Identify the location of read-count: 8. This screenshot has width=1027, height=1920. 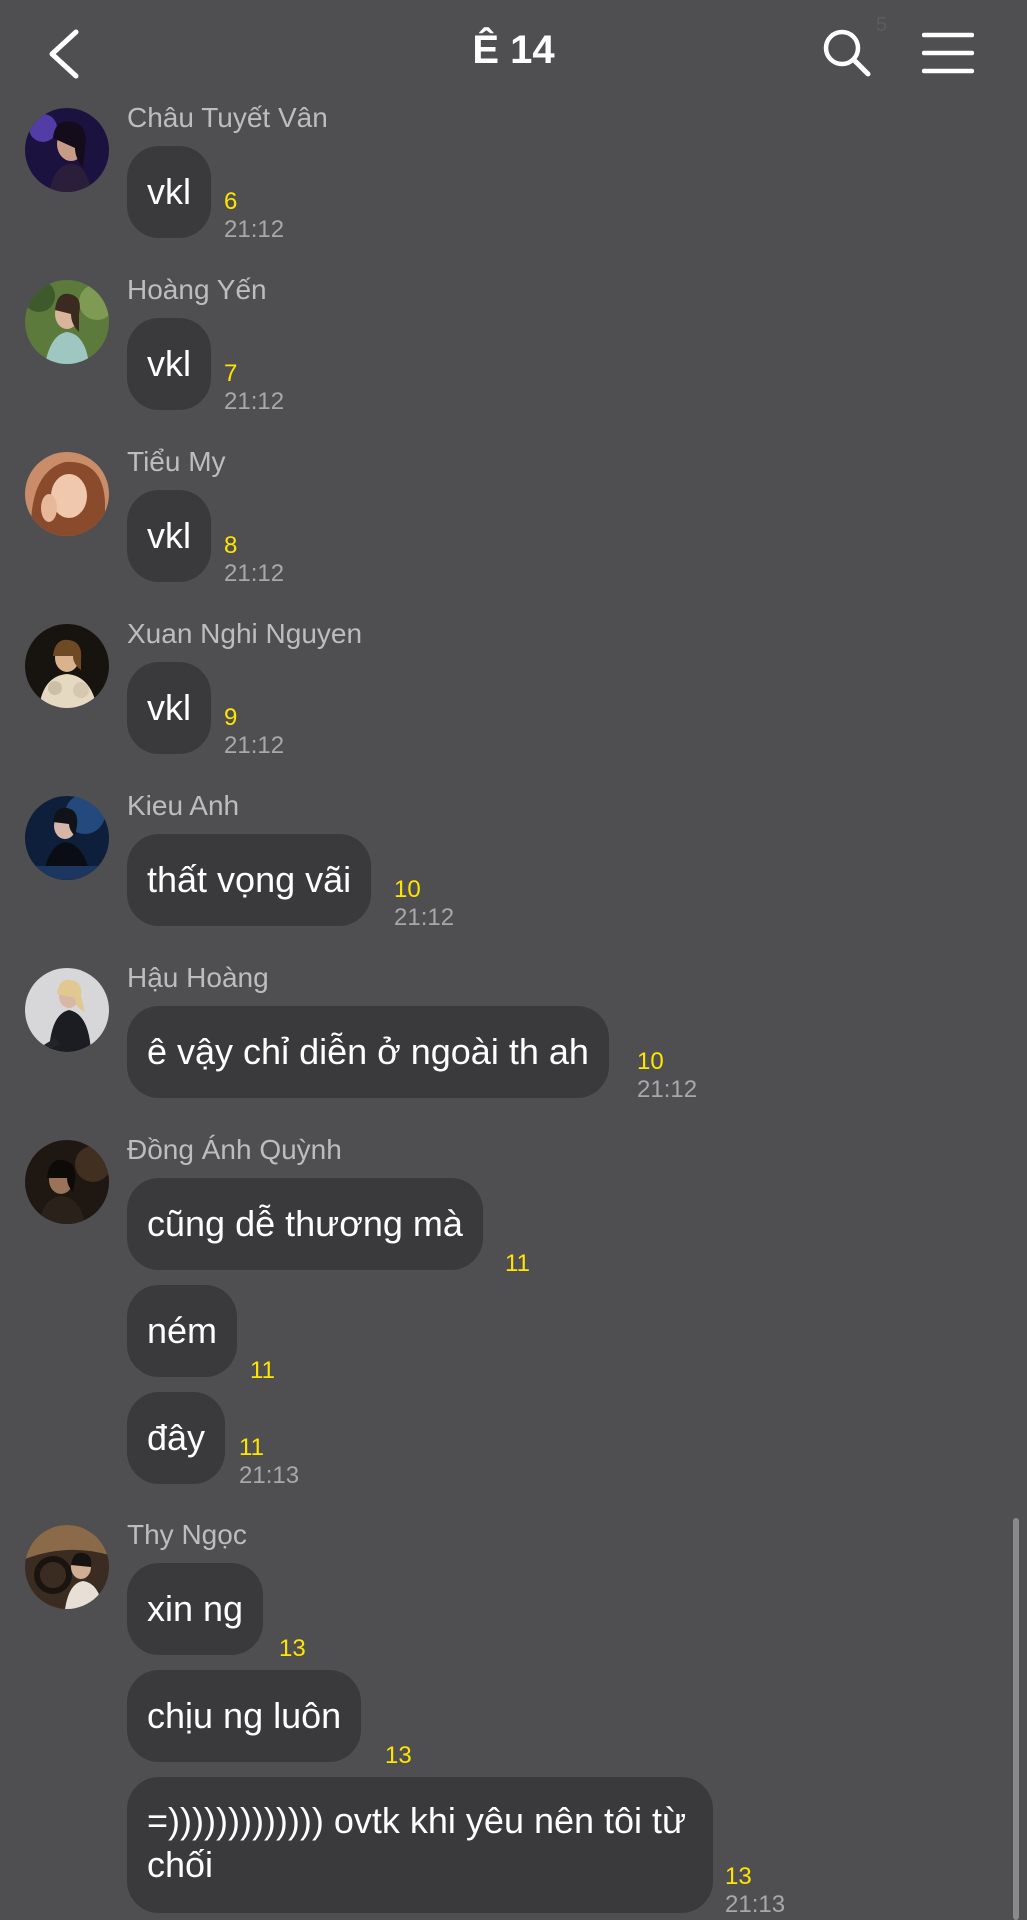
(231, 545).